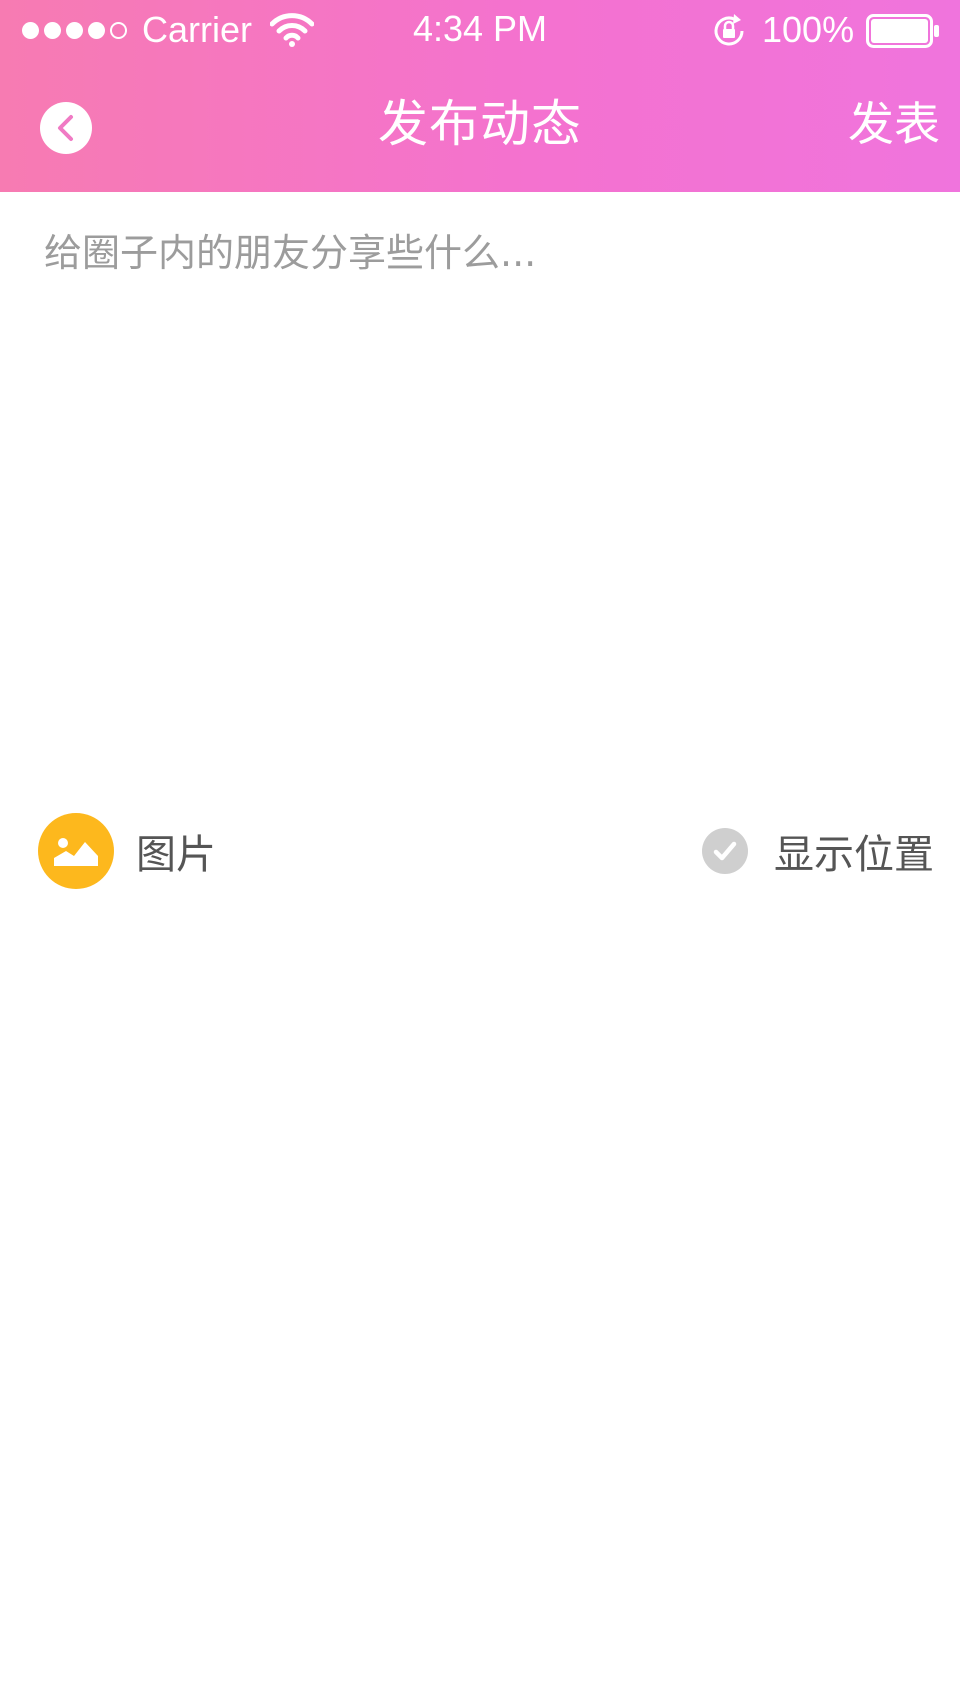  I want to click on show-location-label: 显示位置, so click(854, 855).